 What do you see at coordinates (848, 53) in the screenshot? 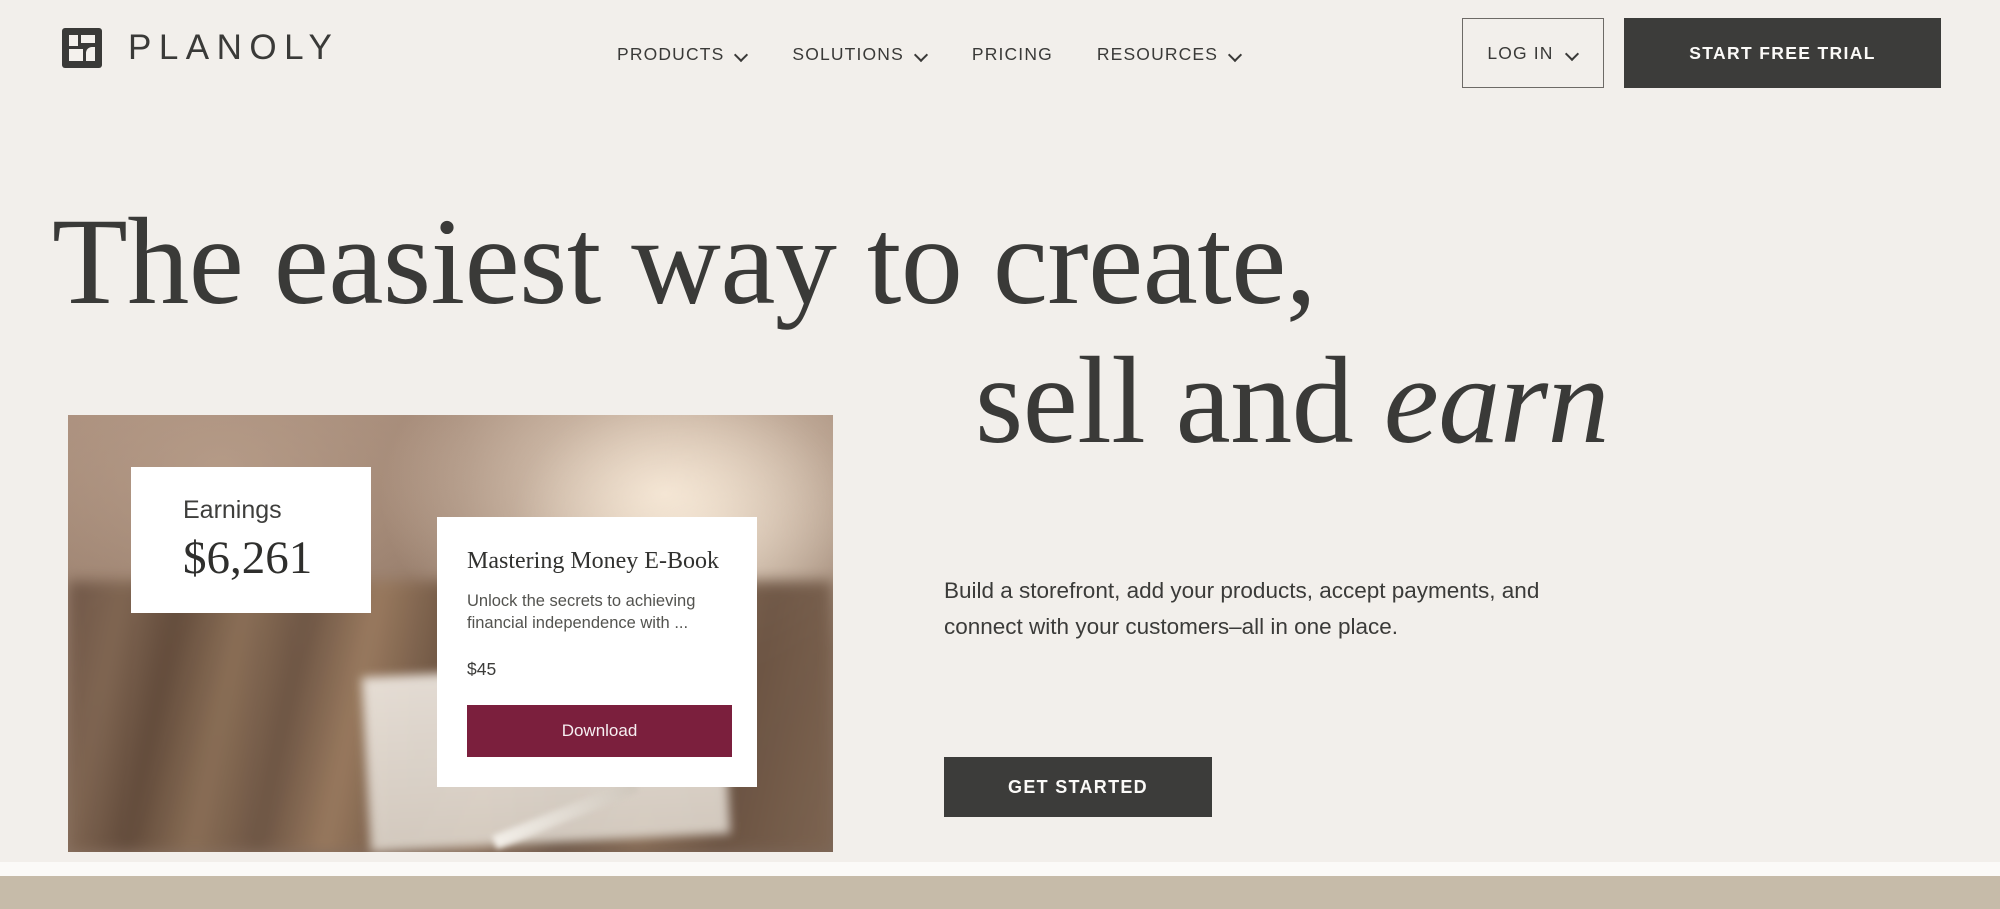
I see `nav-item-label: SOLUTIONS` at bounding box center [848, 53].